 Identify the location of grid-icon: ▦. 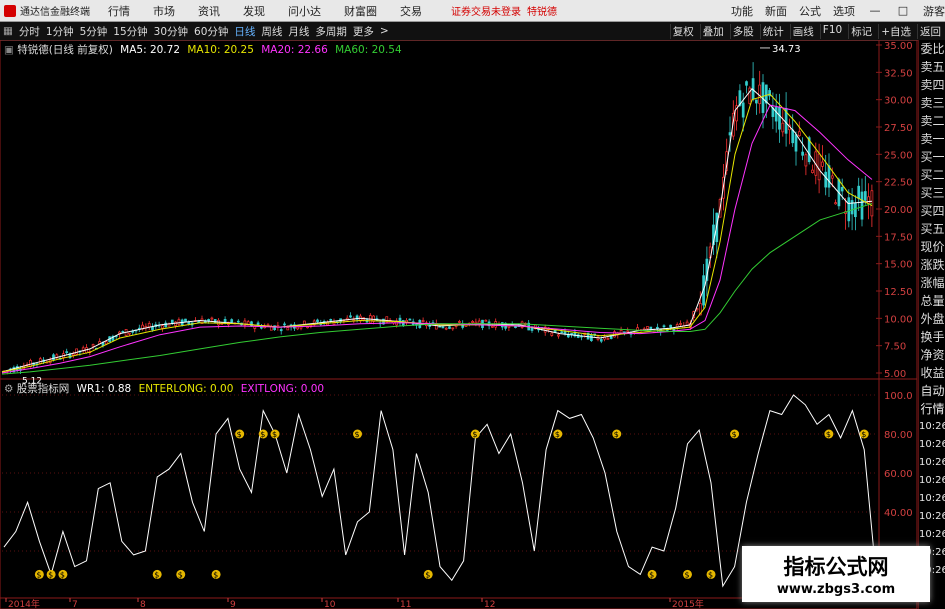
(8, 31).